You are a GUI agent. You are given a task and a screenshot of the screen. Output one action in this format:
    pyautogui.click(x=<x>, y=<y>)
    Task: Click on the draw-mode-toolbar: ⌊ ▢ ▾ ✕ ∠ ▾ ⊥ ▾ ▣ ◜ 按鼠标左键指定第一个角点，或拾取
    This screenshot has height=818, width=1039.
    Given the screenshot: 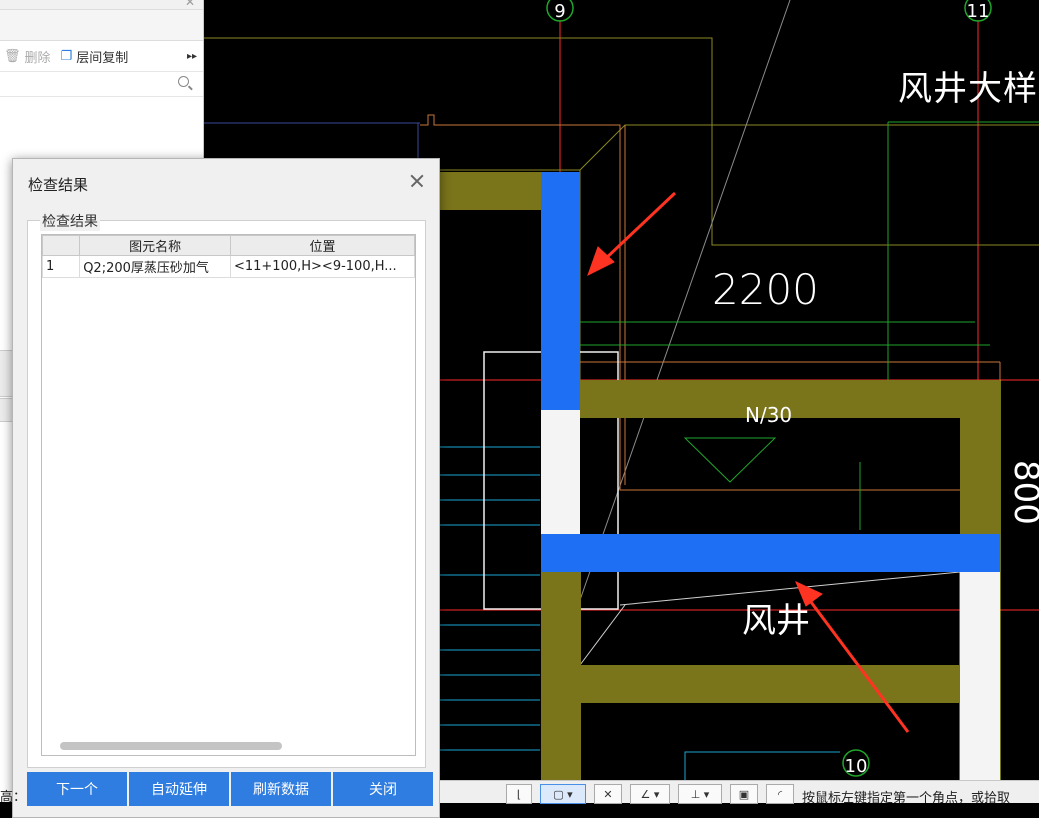 What is the action you would take?
    pyautogui.click(x=739, y=793)
    